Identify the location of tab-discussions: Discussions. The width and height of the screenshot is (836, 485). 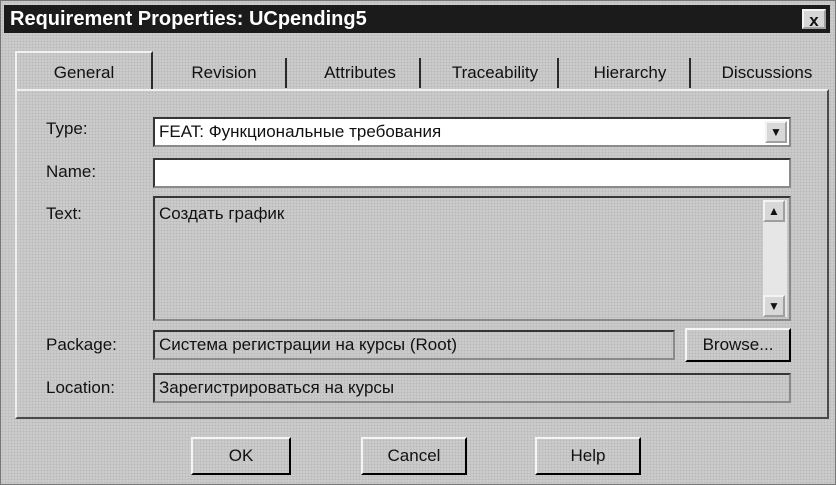
(767, 73).